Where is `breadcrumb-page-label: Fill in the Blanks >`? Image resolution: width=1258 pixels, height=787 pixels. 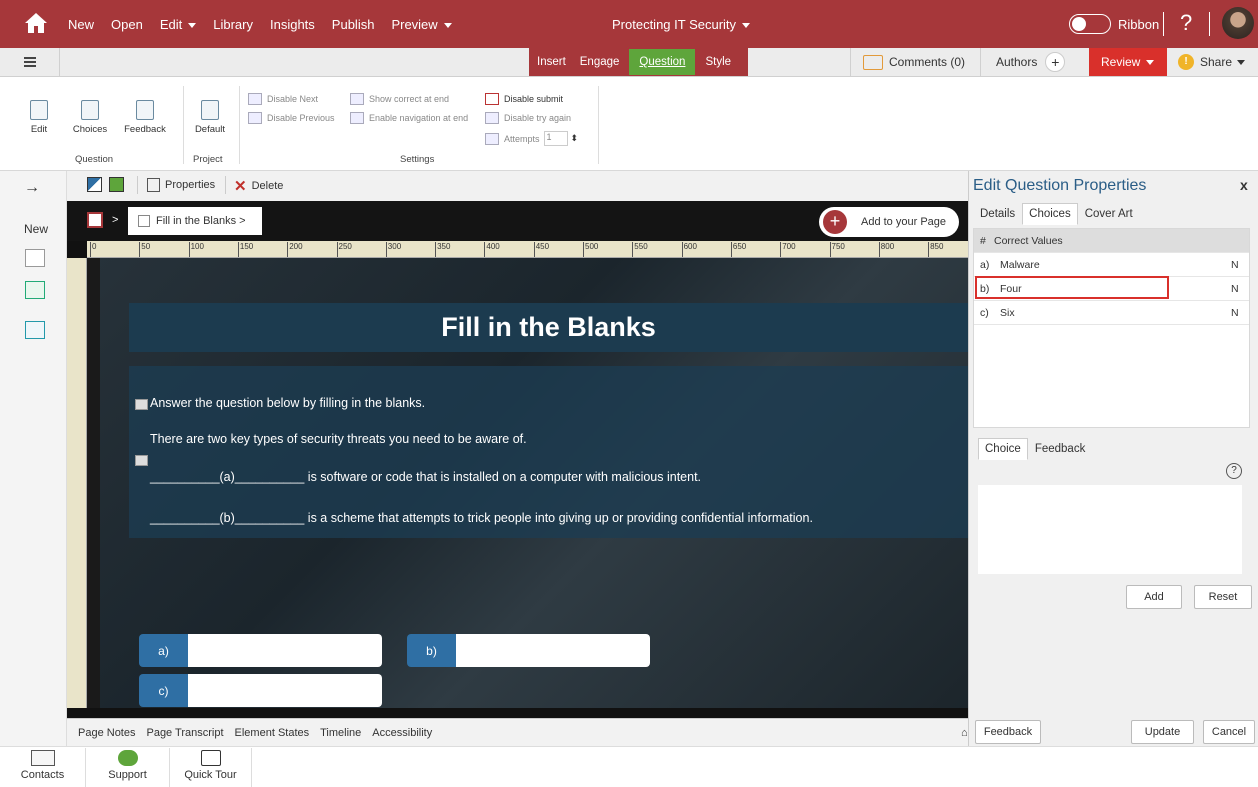
breadcrumb-page-label: Fill in the Blanks > is located at coordinates (201, 221).